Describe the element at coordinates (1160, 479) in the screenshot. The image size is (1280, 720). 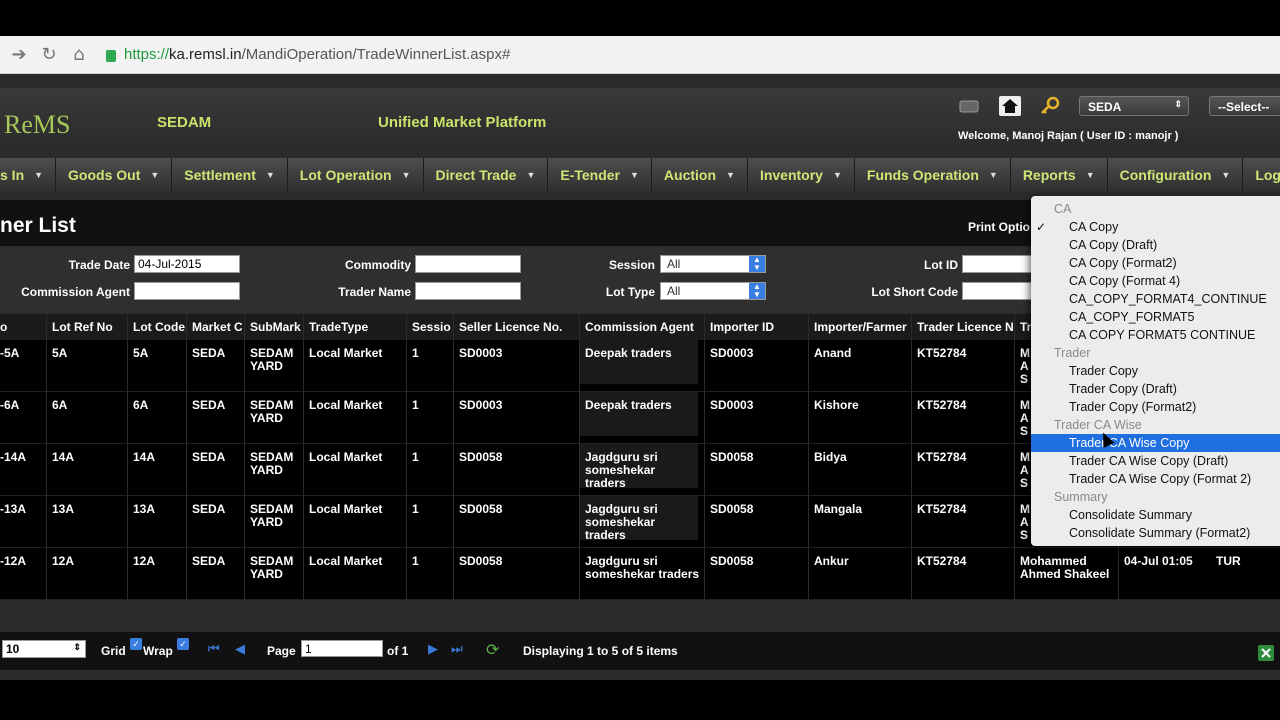
I see `dropdown-option-label: Trader CA Wise Copy (Format 2)` at that location.